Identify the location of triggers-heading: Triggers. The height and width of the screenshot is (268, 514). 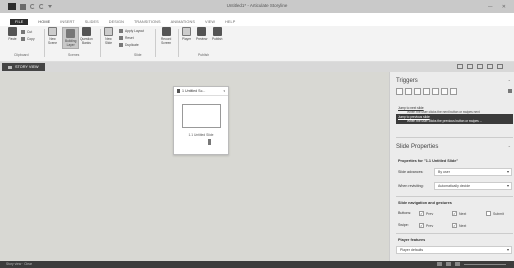
(407, 81).